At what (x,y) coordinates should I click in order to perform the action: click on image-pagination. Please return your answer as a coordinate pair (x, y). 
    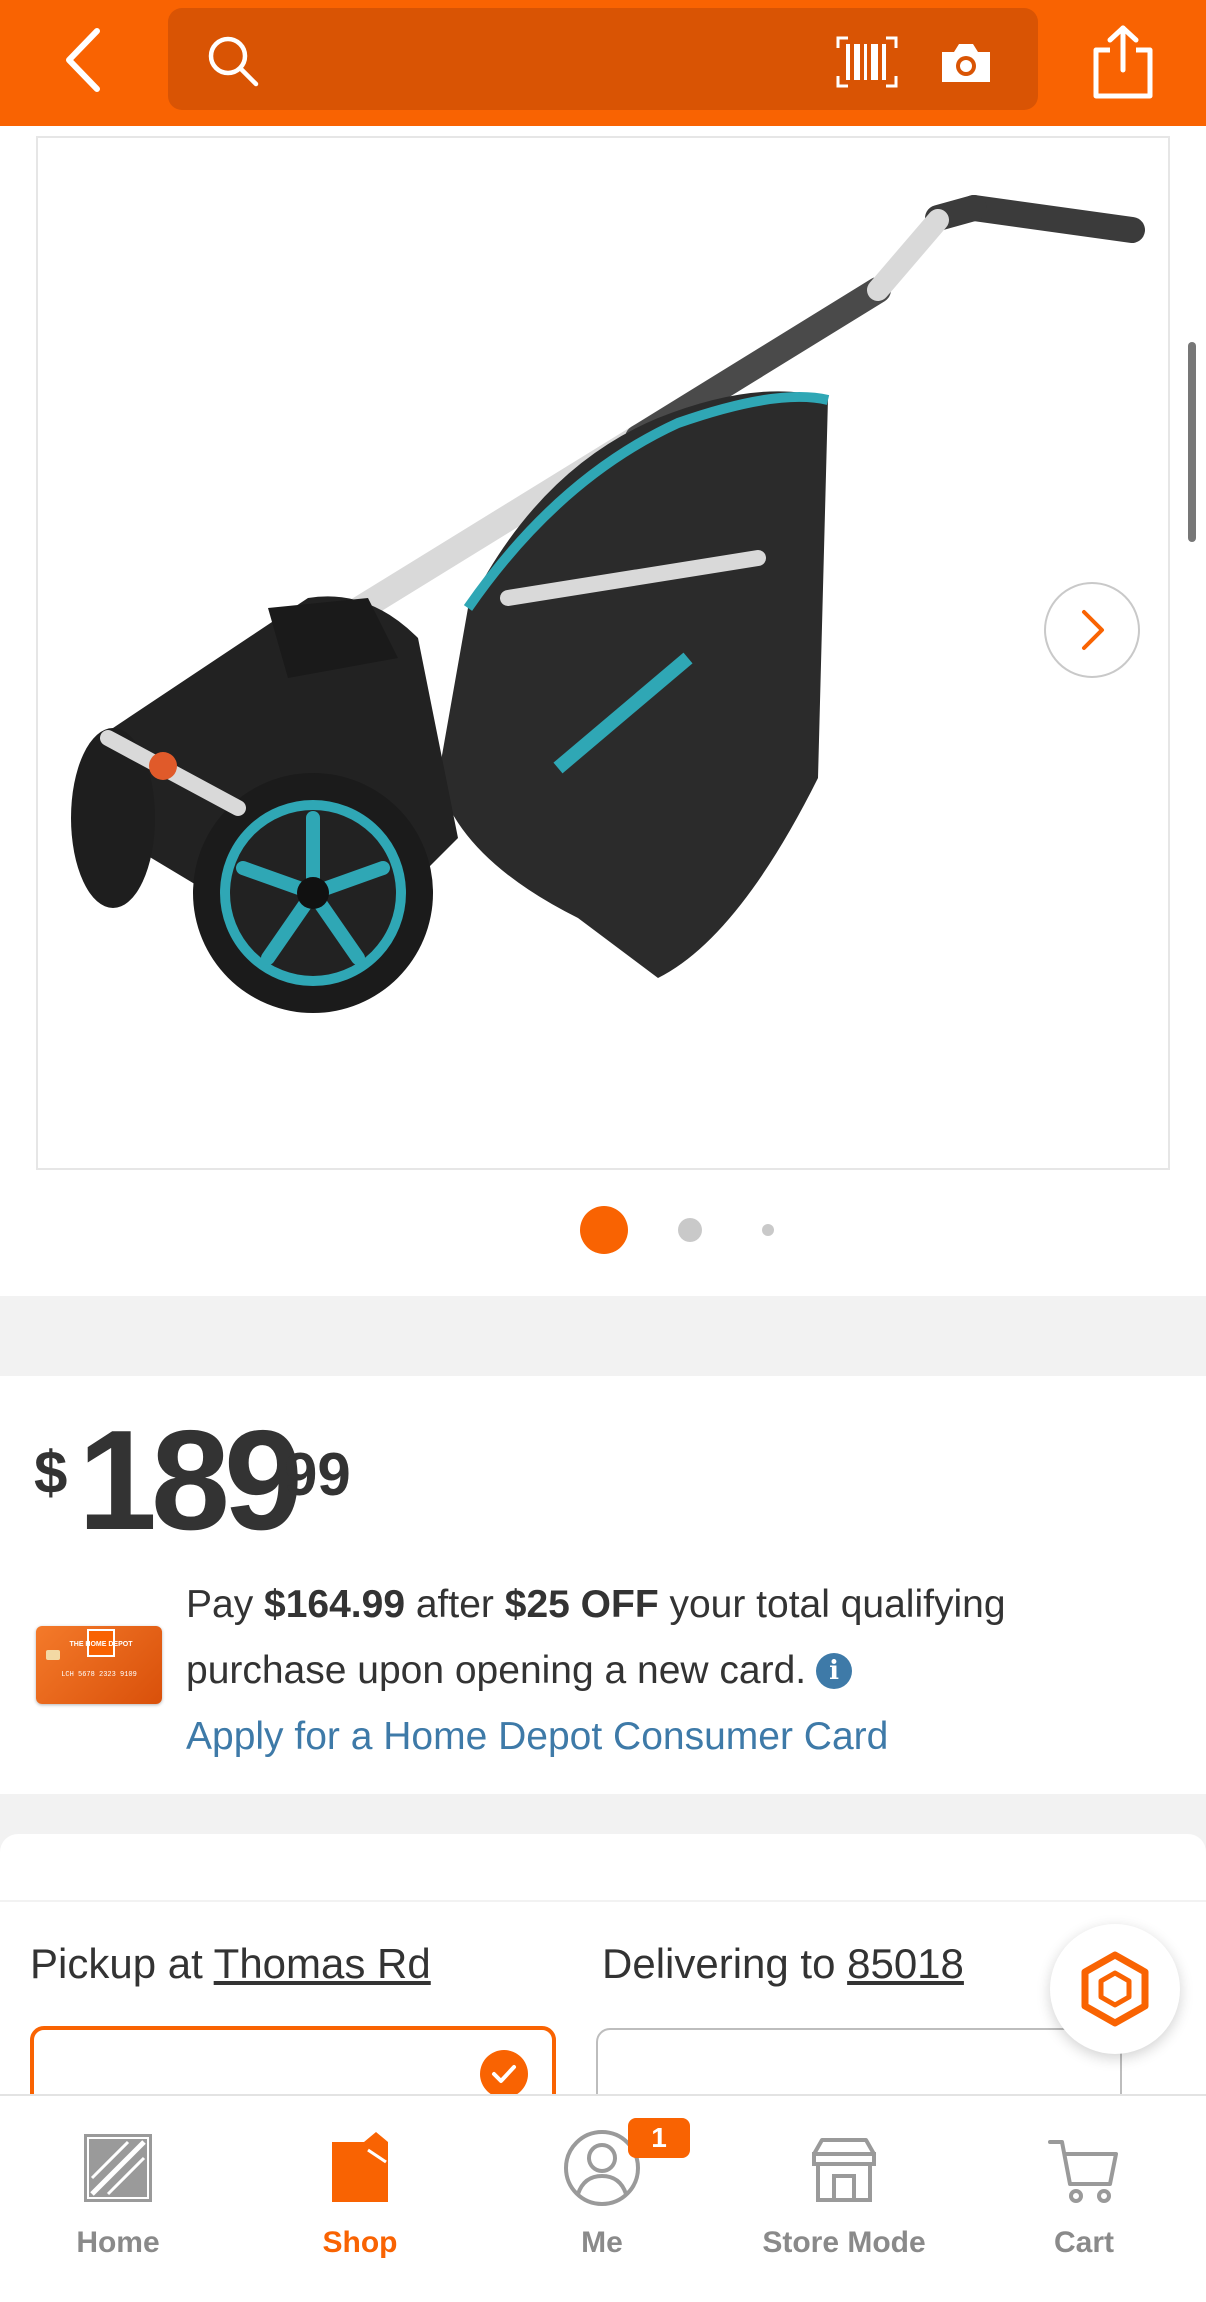
    Looking at the image, I should click on (603, 1229).